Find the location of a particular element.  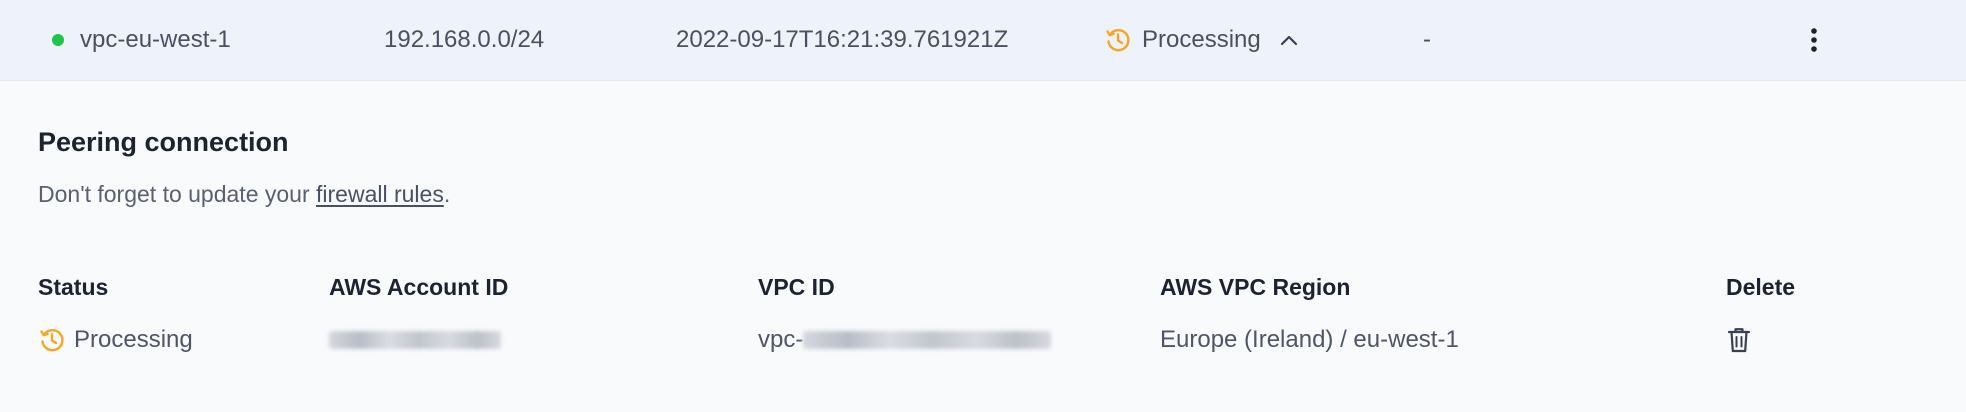

vpc-region-value: Europe (Ireland) / eu-west-1 is located at coordinates (1309, 340).